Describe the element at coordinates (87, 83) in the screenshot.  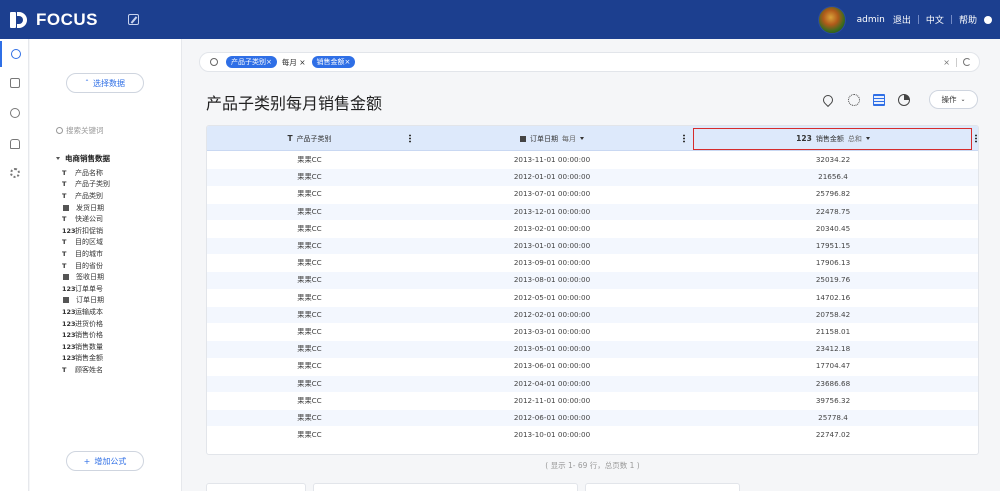
I see `chevron-up-icon: ˆ` at that location.